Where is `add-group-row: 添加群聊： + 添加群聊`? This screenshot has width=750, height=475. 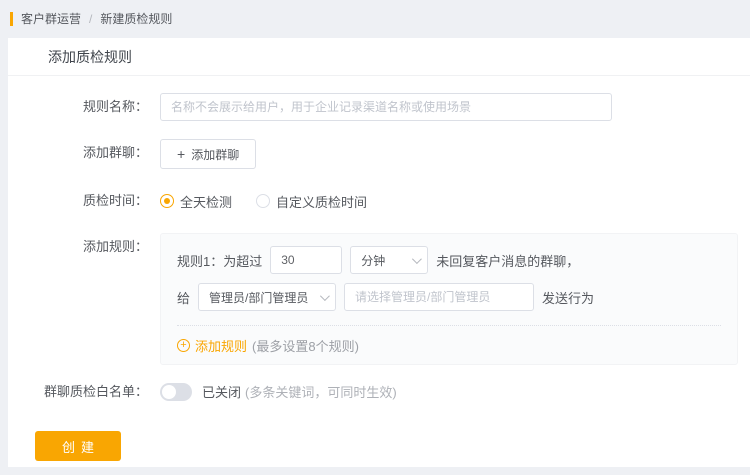 add-group-row: 添加群聊： + 添加群聊 is located at coordinates (379, 154).